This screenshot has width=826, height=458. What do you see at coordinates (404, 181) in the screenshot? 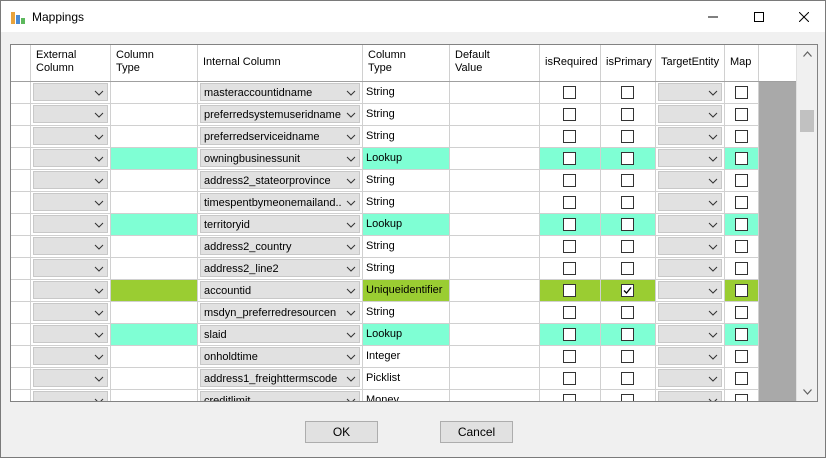
I see `table-row: address2_stateorprovince String` at bounding box center [404, 181].